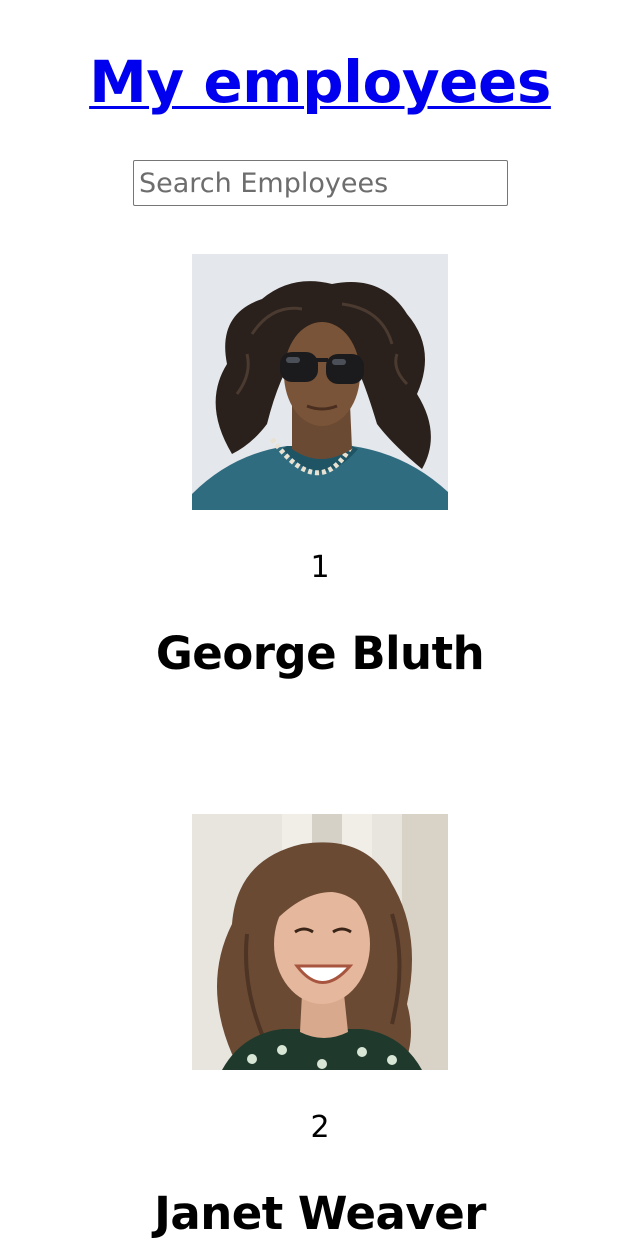 The width and height of the screenshot is (640, 1248). Describe the element at coordinates (320, 1127) in the screenshot. I see `employee-id: 2` at that location.